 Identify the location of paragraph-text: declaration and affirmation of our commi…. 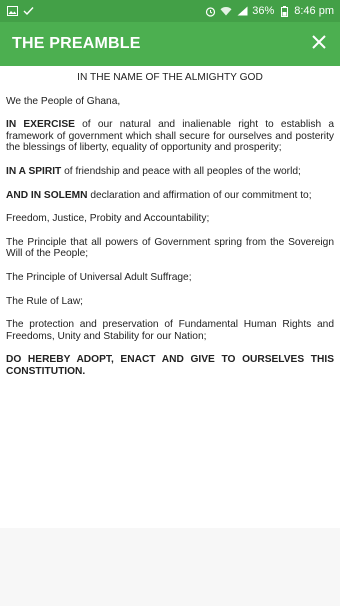
(199, 195).